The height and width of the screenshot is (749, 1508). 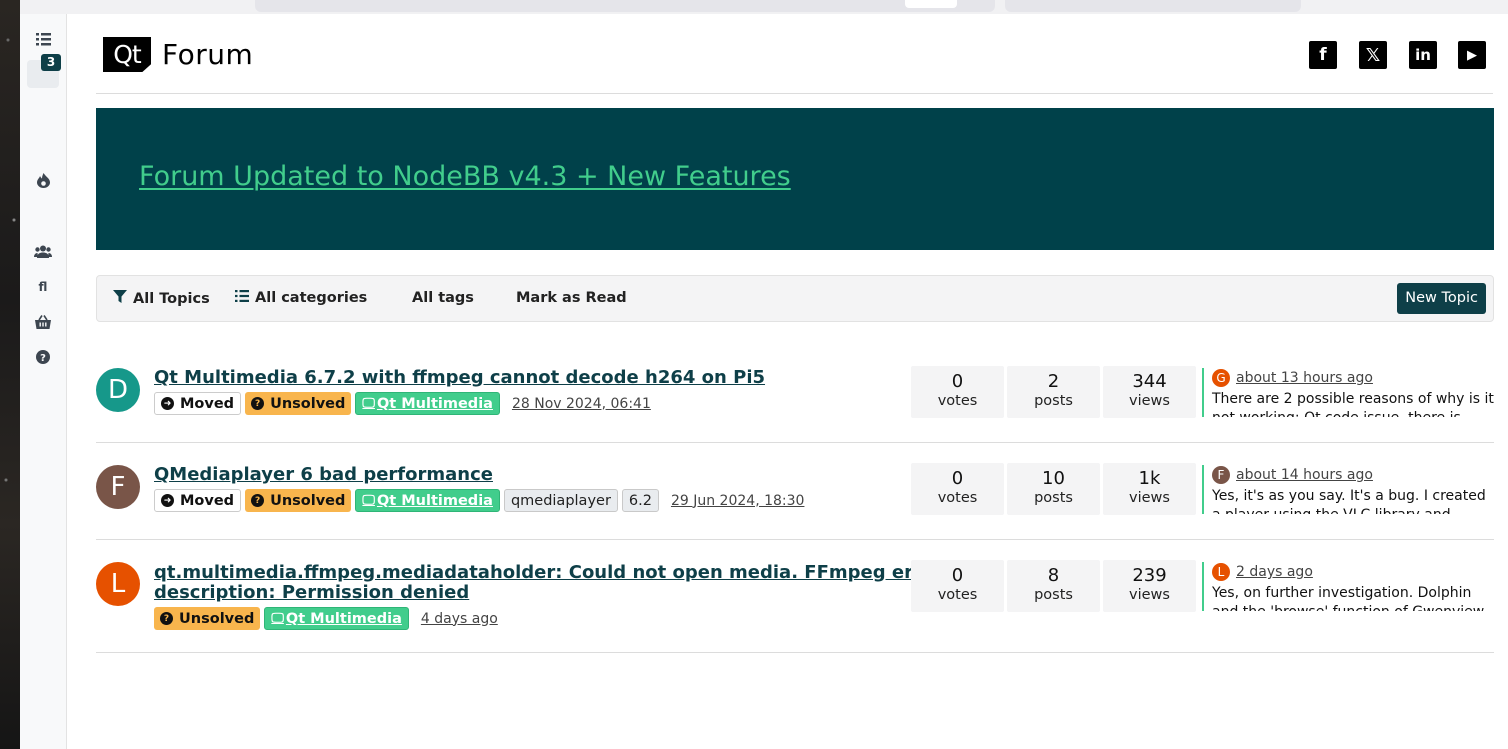 What do you see at coordinates (1221, 378) in the screenshot?
I see `avatar: G` at bounding box center [1221, 378].